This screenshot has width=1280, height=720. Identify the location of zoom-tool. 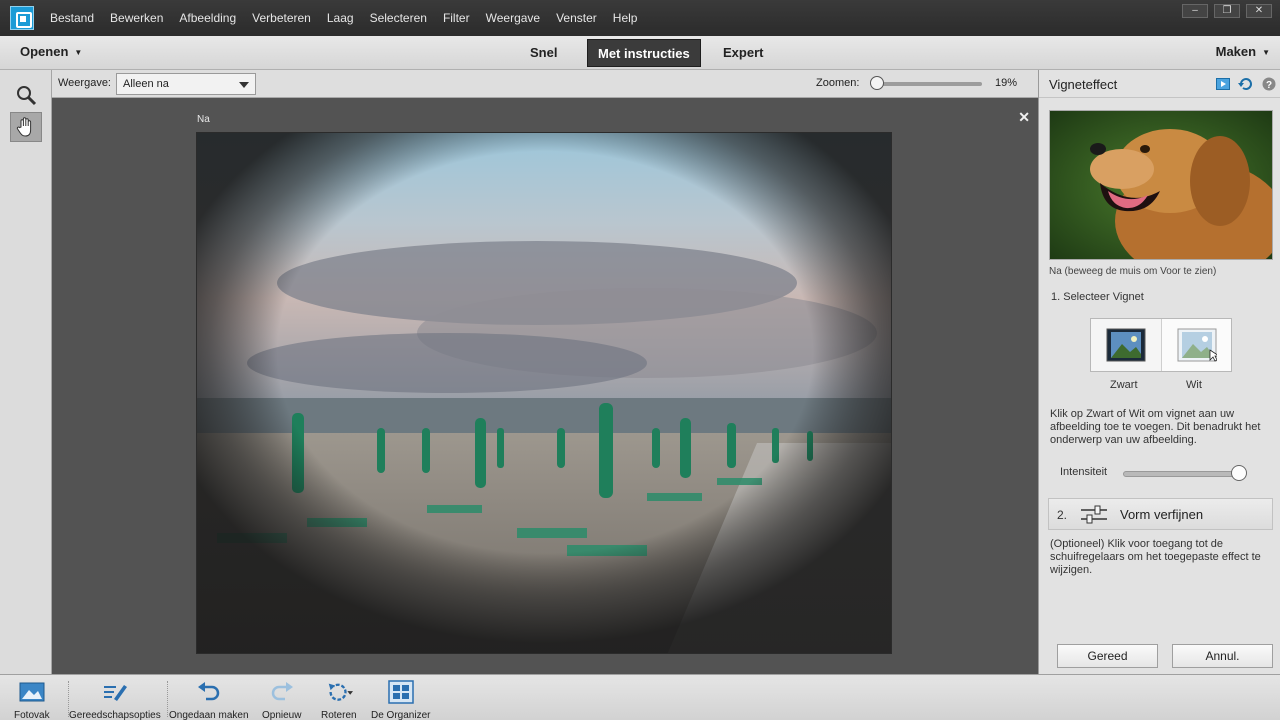
(26, 95).